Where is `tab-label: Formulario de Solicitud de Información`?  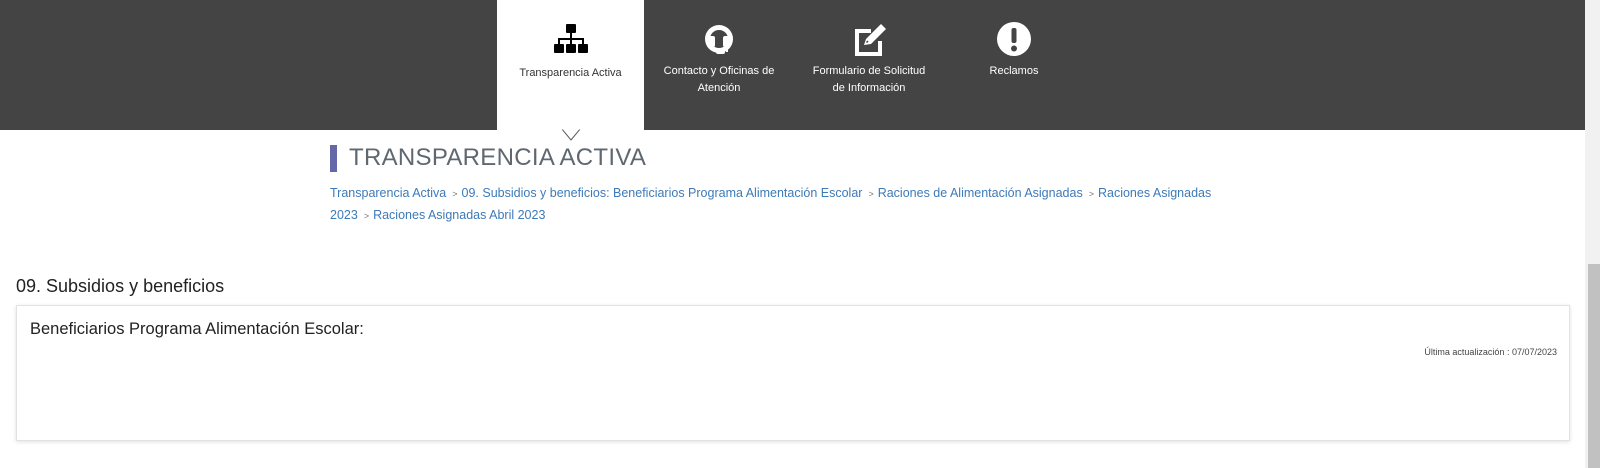 tab-label: Formulario de Solicitud de Información is located at coordinates (869, 79).